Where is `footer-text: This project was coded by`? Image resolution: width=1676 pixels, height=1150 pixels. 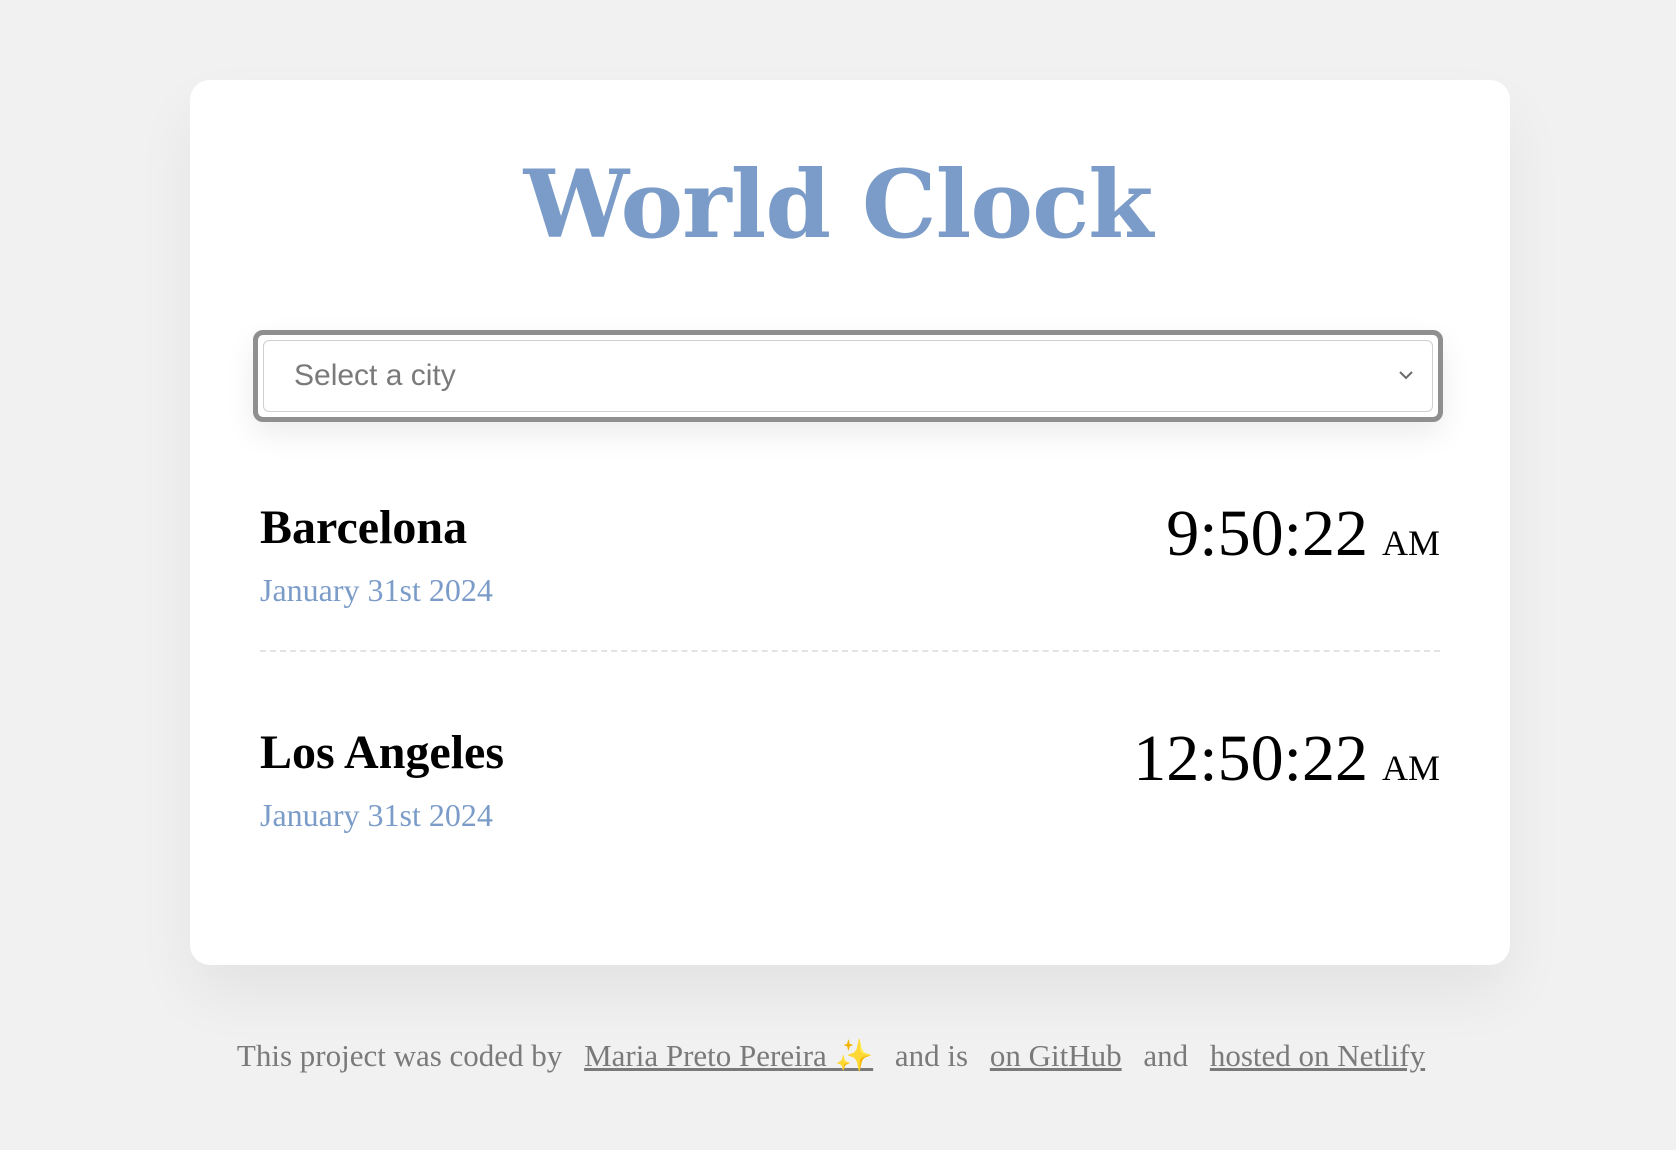
footer-text: This project was coded by is located at coordinates (399, 1055).